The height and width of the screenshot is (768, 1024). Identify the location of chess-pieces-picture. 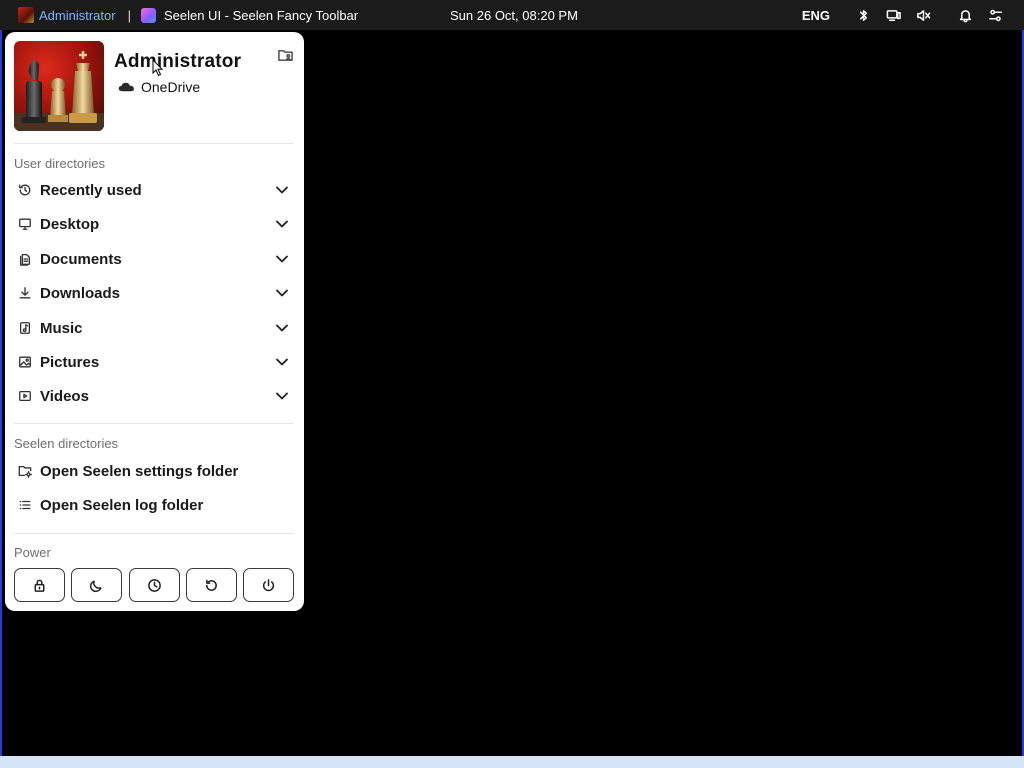
(59, 91).